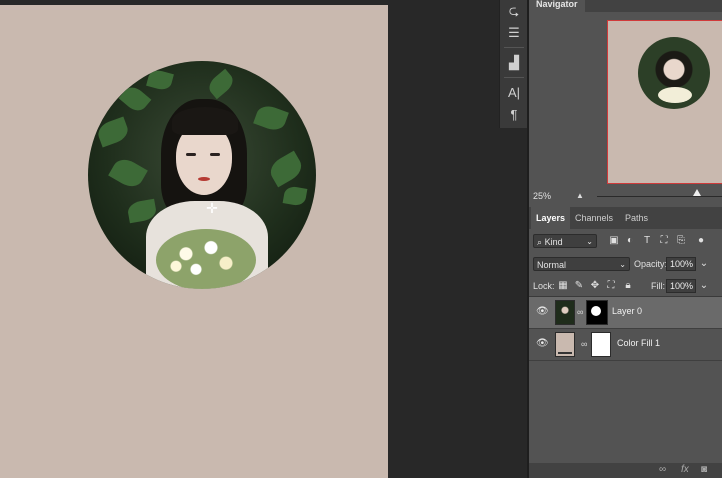 This screenshot has height=478, width=722. I want to click on tab-navigator: Navigator, so click(557, 6).